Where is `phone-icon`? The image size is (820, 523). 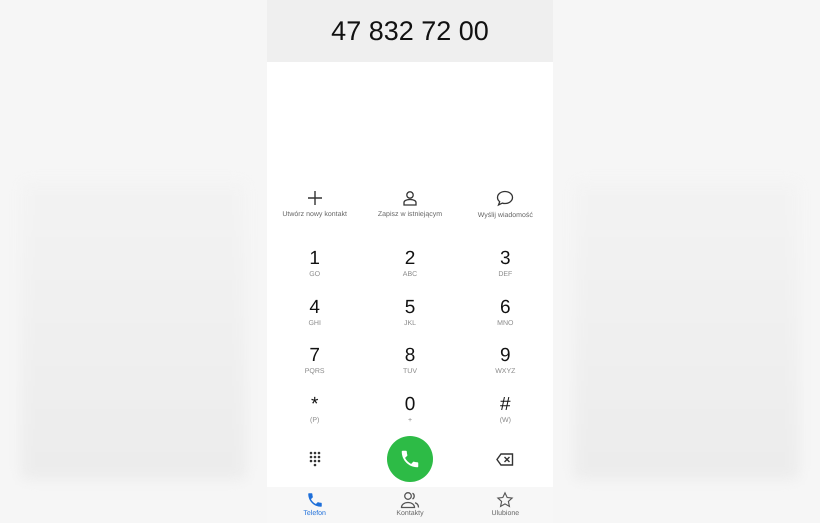 phone-icon is located at coordinates (315, 500).